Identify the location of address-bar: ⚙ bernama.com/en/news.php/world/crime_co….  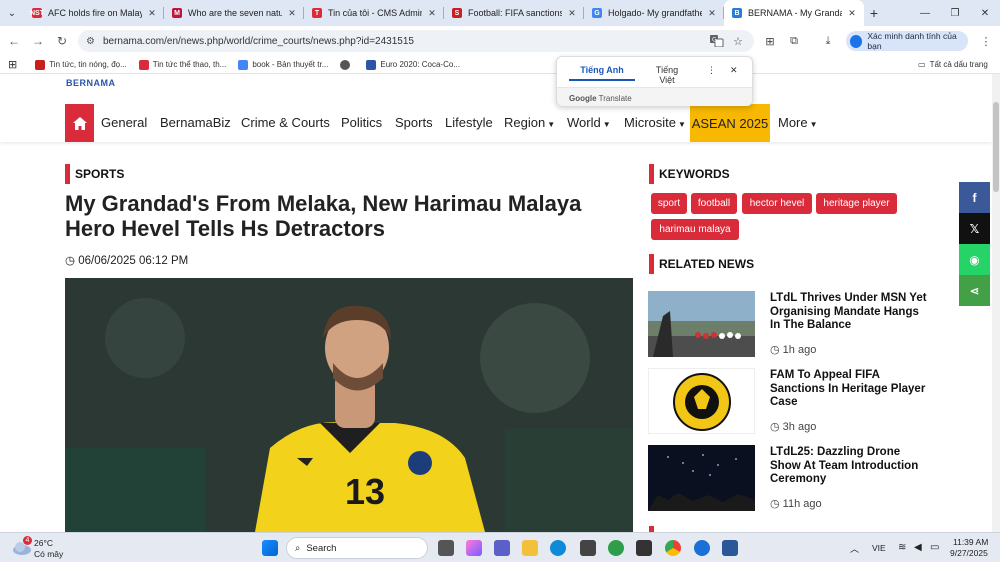
(416, 41).